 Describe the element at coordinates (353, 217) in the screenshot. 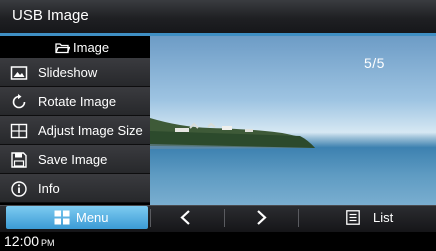

I see `list-icon` at that location.